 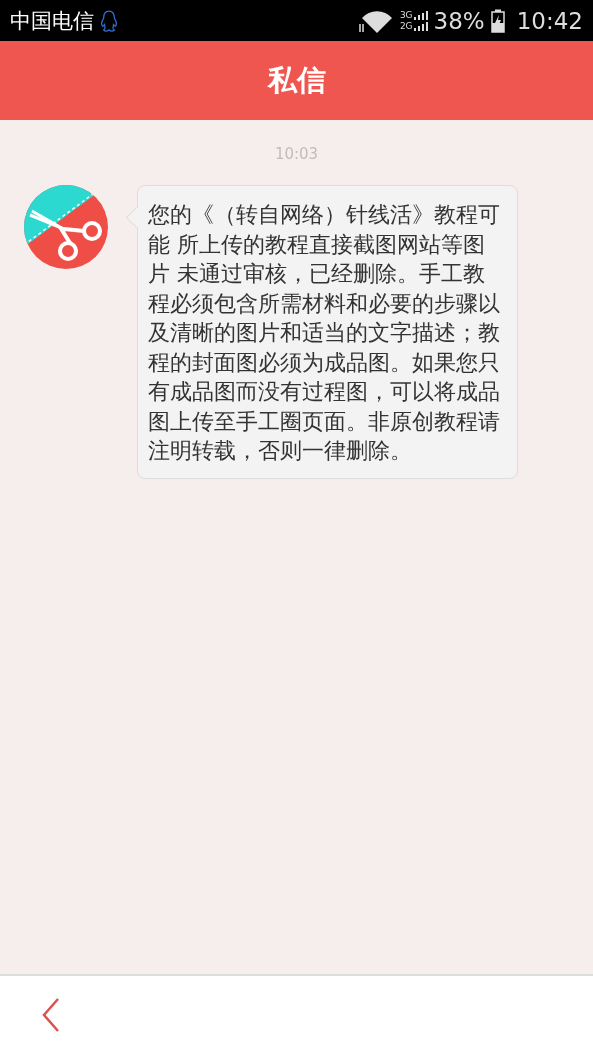 What do you see at coordinates (459, 20) in the screenshot?
I see `battery-percent: 38%` at bounding box center [459, 20].